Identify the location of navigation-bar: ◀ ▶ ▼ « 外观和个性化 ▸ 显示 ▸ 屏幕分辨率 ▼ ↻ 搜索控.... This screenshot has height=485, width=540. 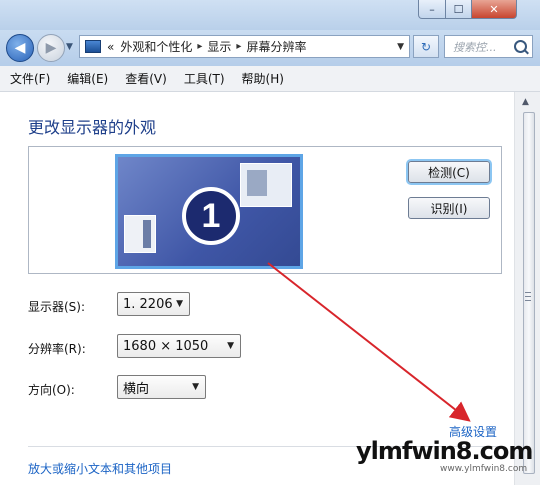
(270, 48).